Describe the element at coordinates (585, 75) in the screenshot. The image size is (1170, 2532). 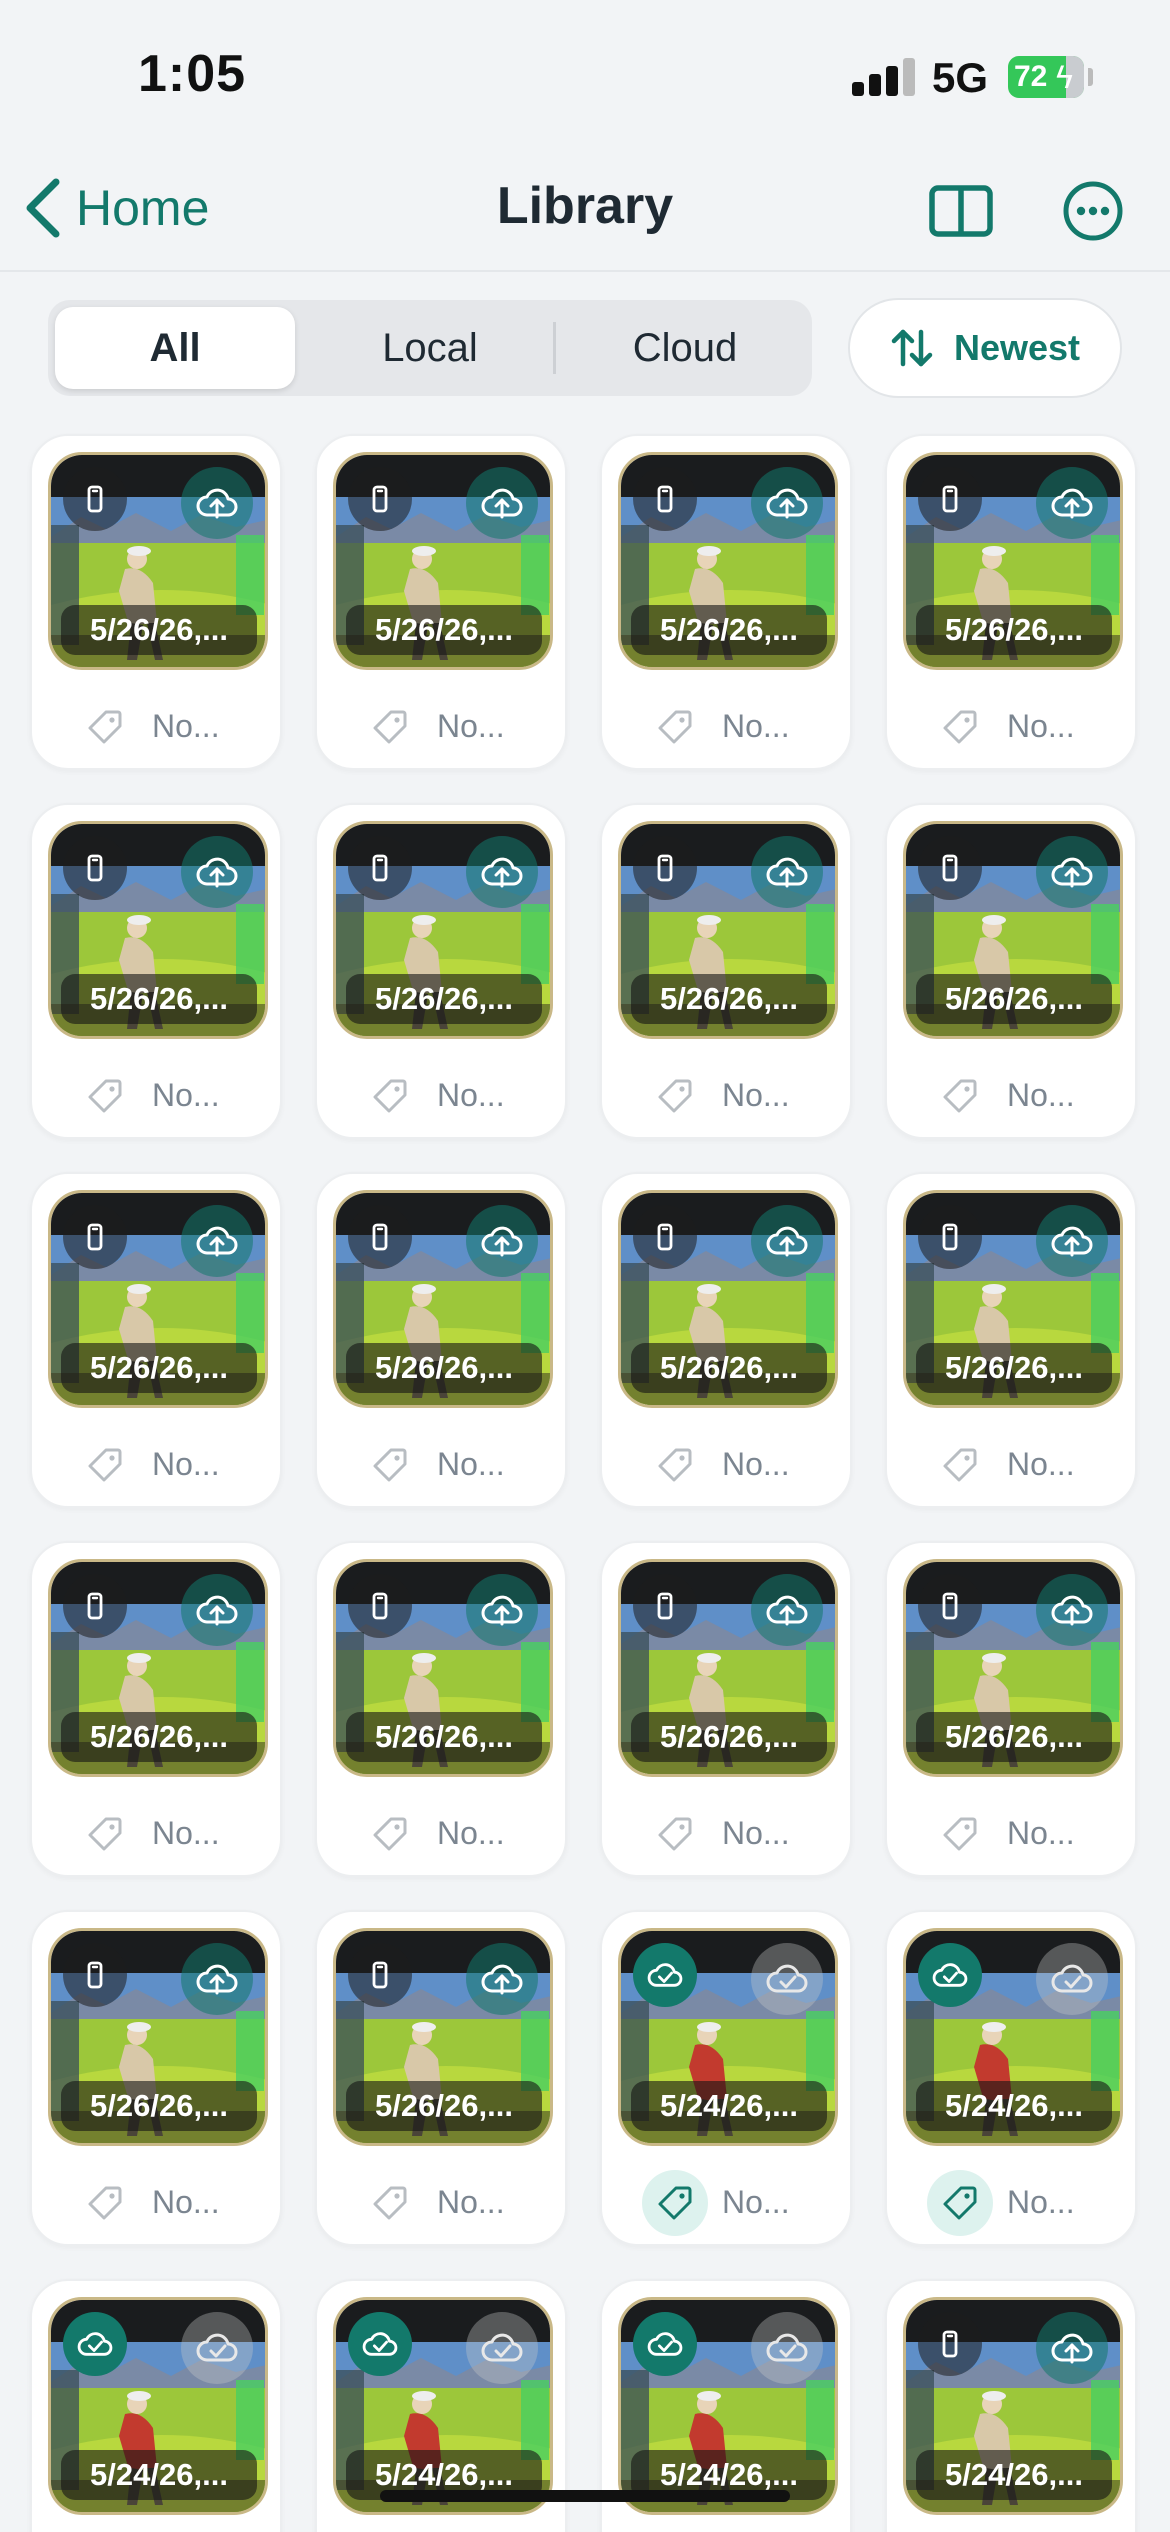
I see `status-bar: 1:05 5G 72 ϟ` at that location.